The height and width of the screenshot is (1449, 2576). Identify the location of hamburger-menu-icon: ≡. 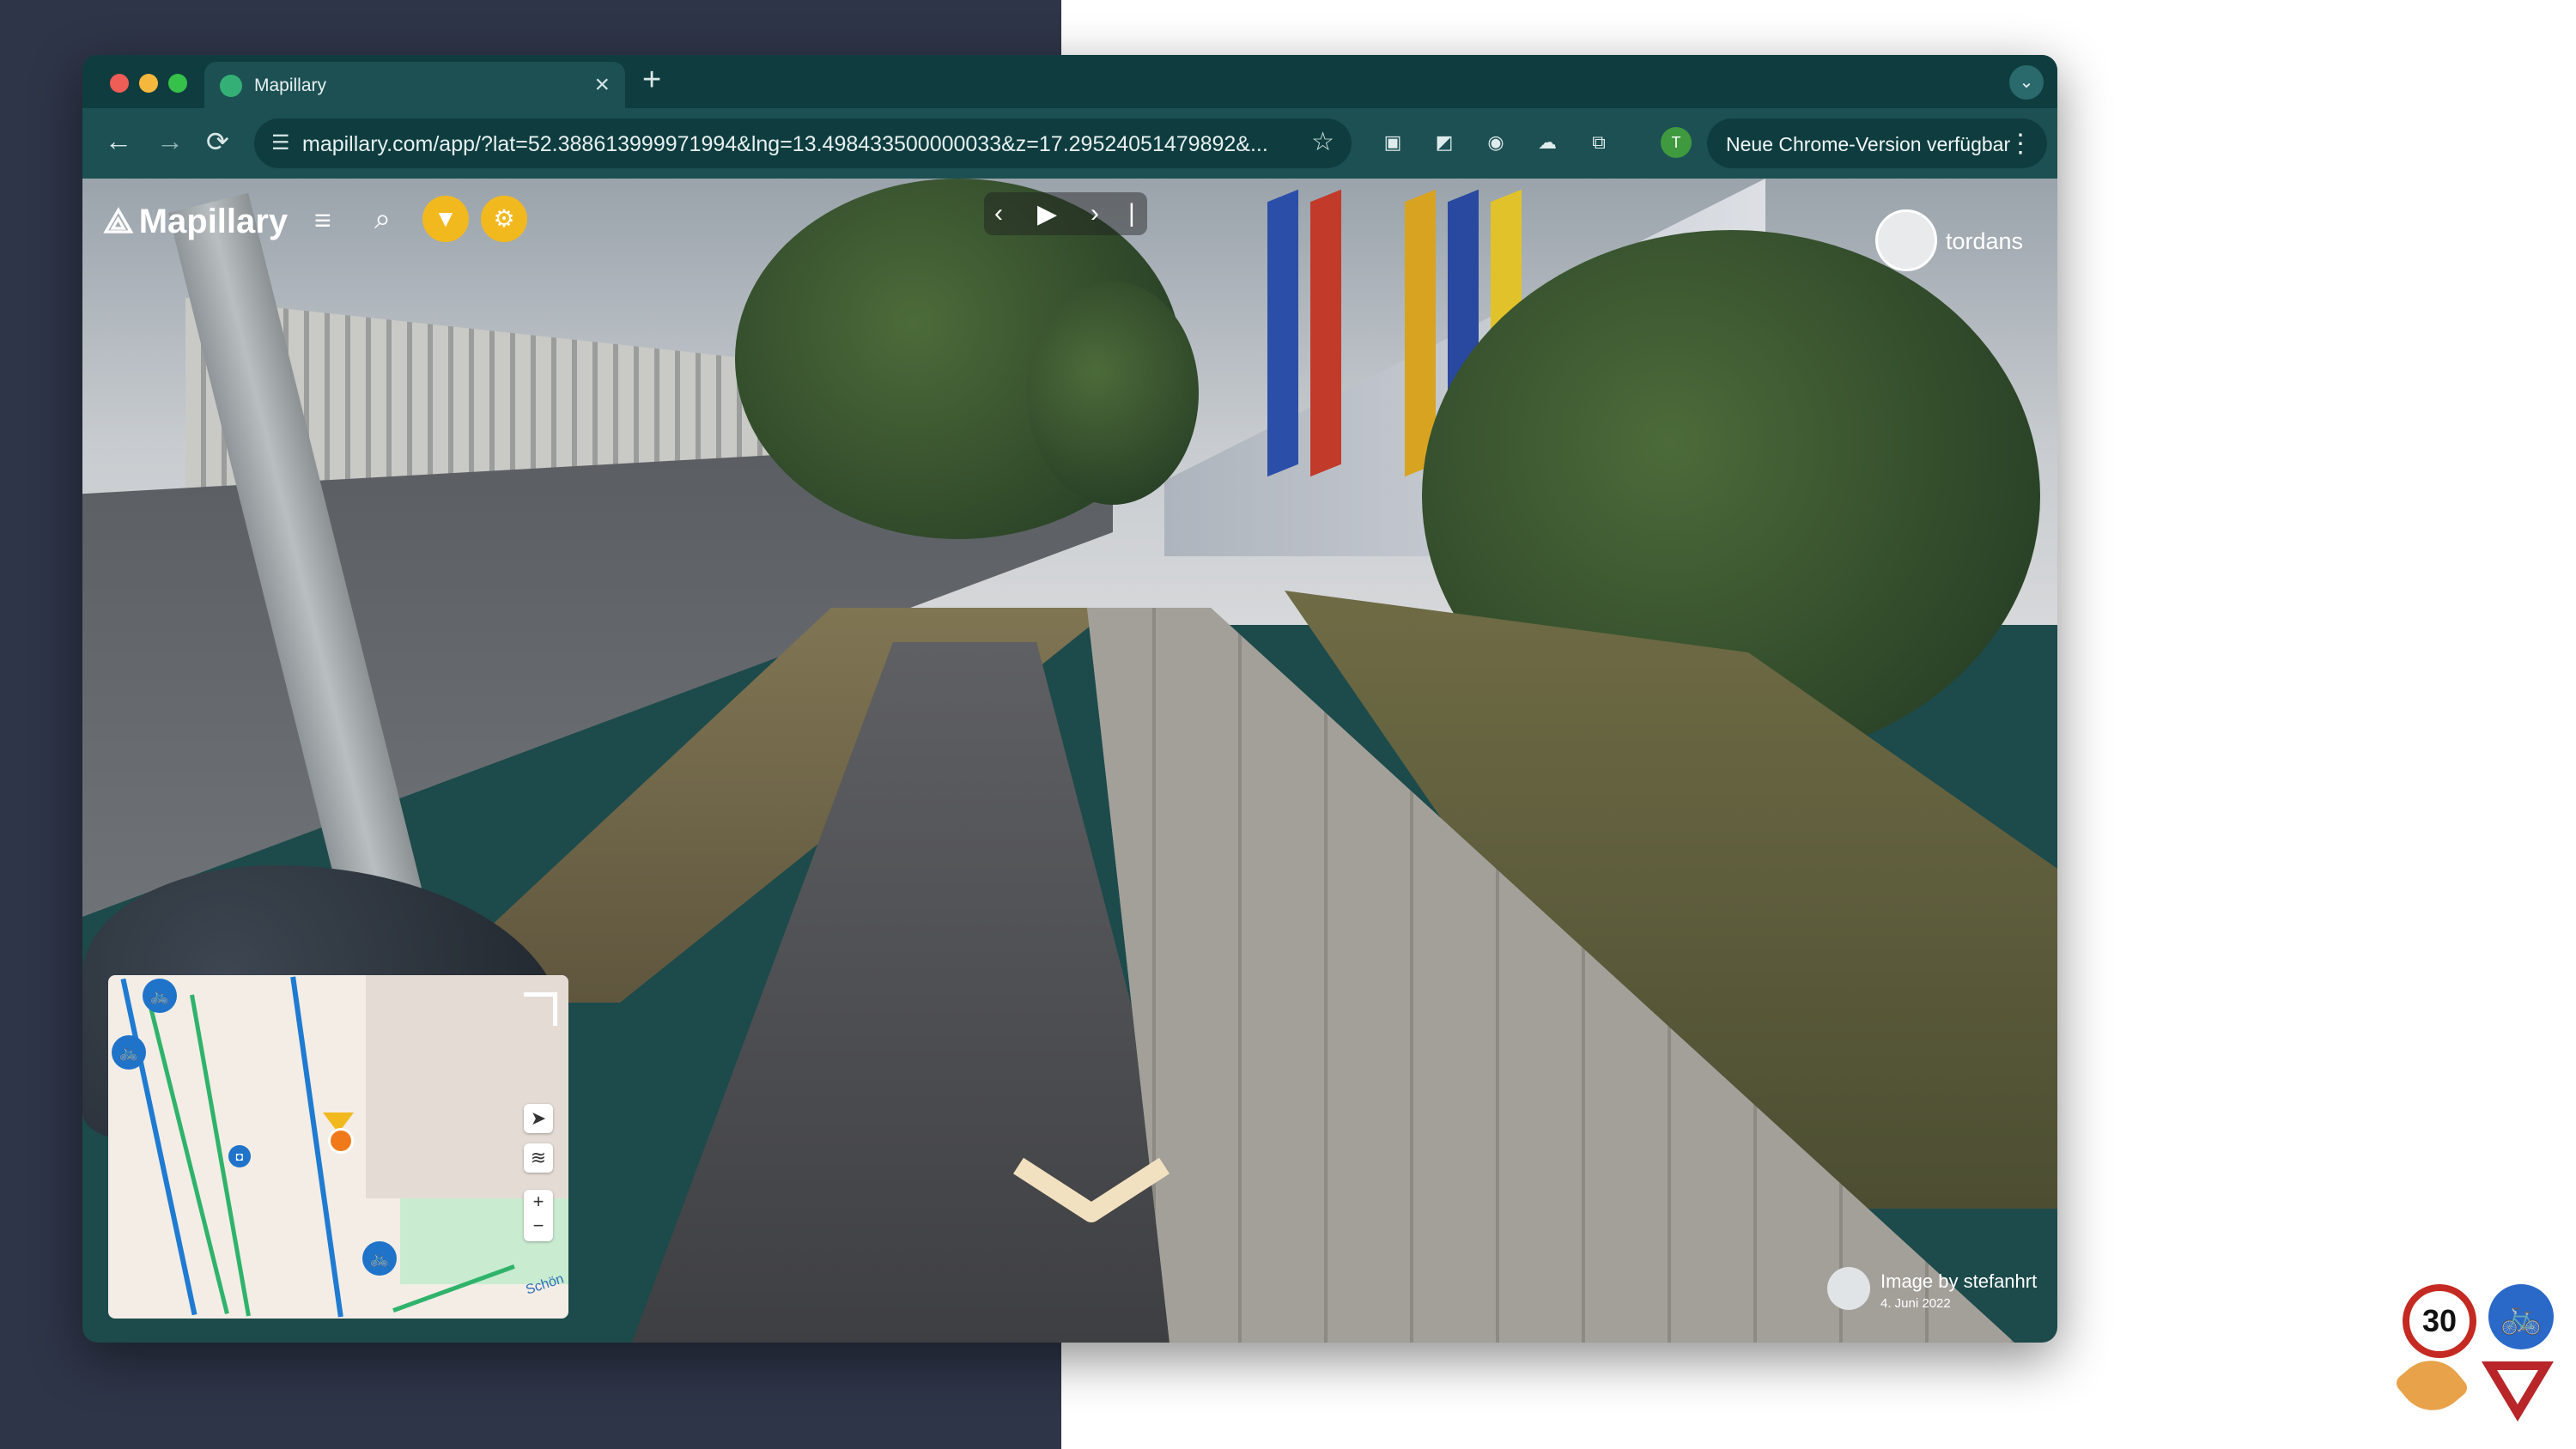
(323, 221).